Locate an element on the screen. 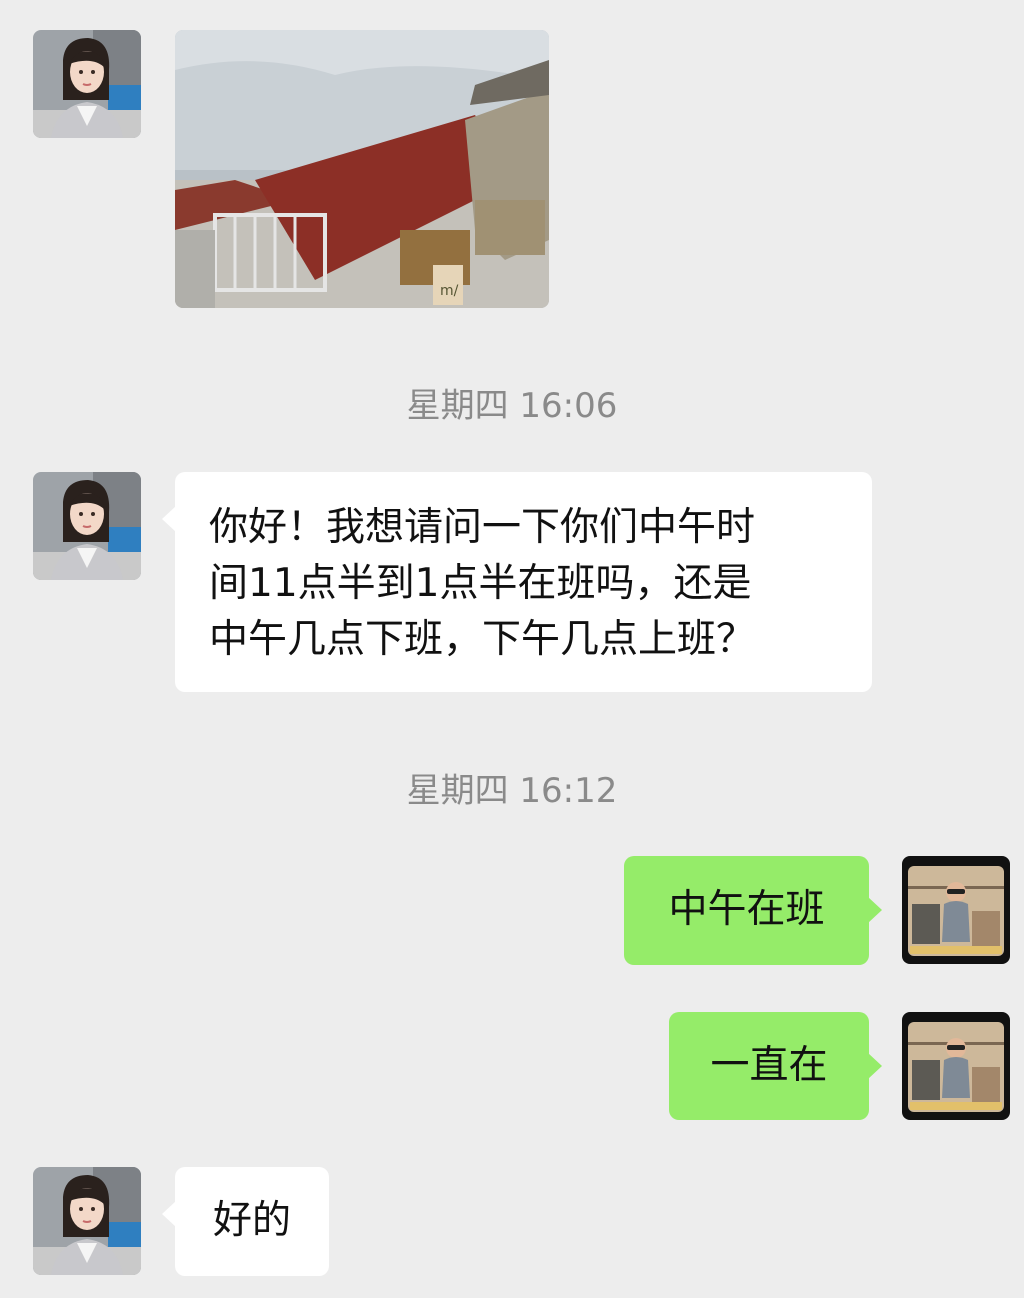  message-bubble-outgoing: 一直在 is located at coordinates (775, 1066).